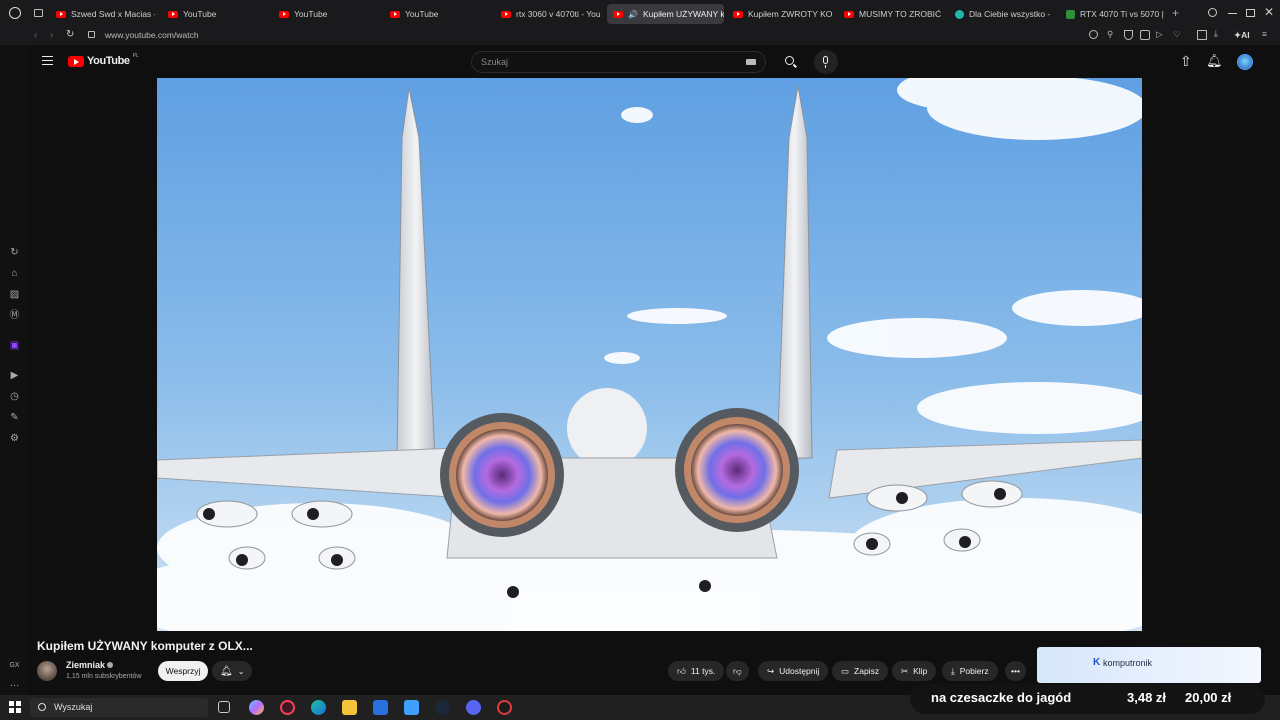 The image size is (1280, 720). What do you see at coordinates (76, 61) in the screenshot?
I see `youtube-logo-icon` at bounding box center [76, 61].